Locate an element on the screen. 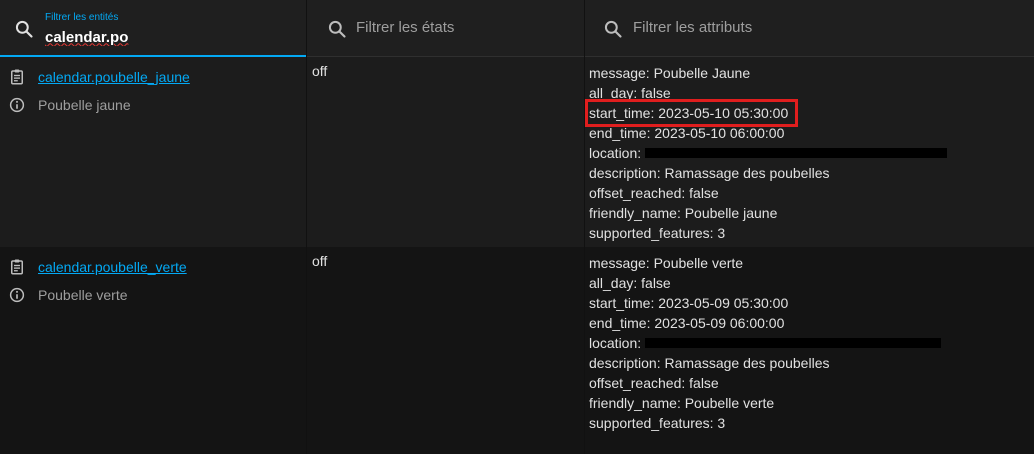  attribute-line: friendly_name: Poubelle jaune is located at coordinates (683, 213).